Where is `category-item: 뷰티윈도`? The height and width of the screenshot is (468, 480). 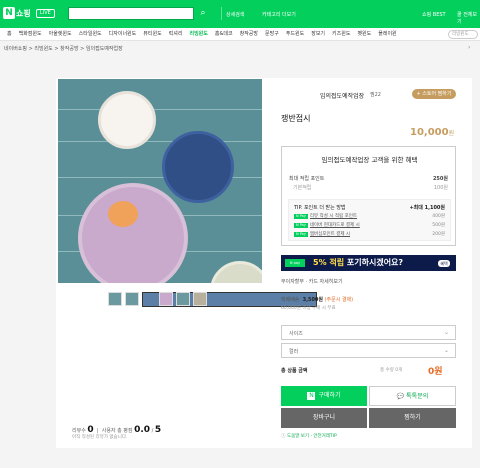 category-item: 뷰티윈도 is located at coordinates (152, 34).